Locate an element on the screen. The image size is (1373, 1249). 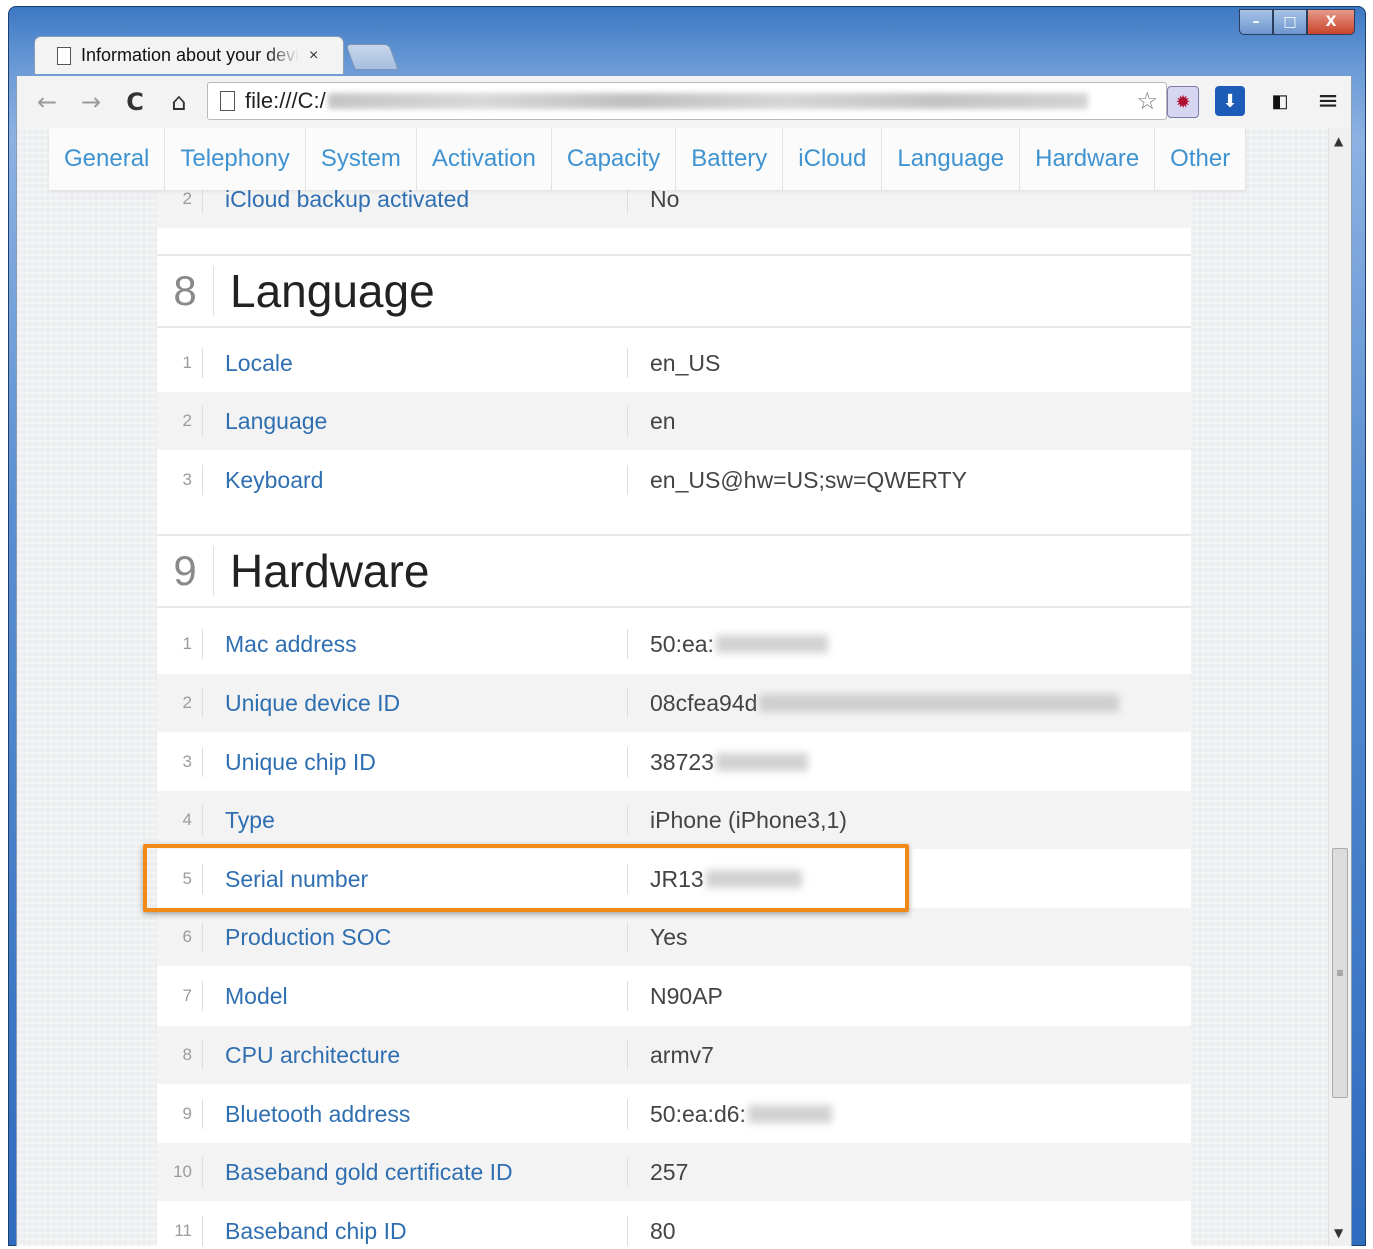
table-row: 3 Keyboard en_US@hw=US;sw=QWERTY is located at coordinates (674, 480).